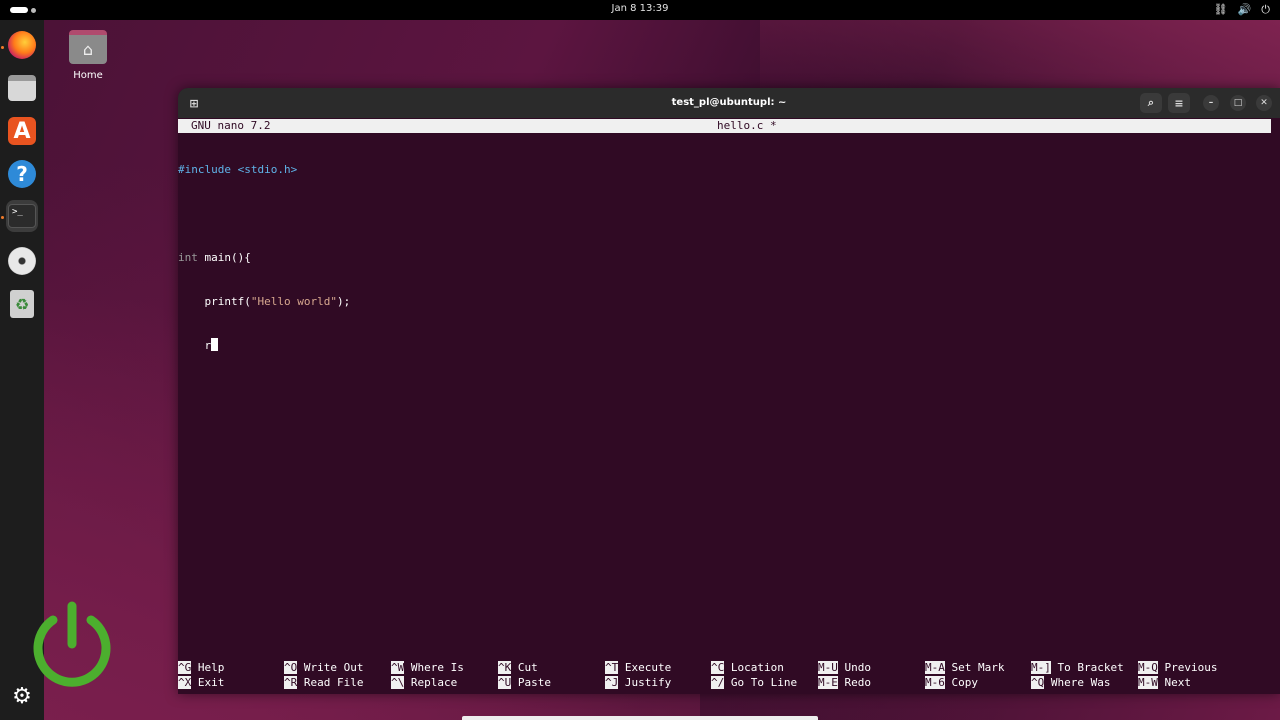  I want to click on shortcut-key: ^X, so click(185, 682).